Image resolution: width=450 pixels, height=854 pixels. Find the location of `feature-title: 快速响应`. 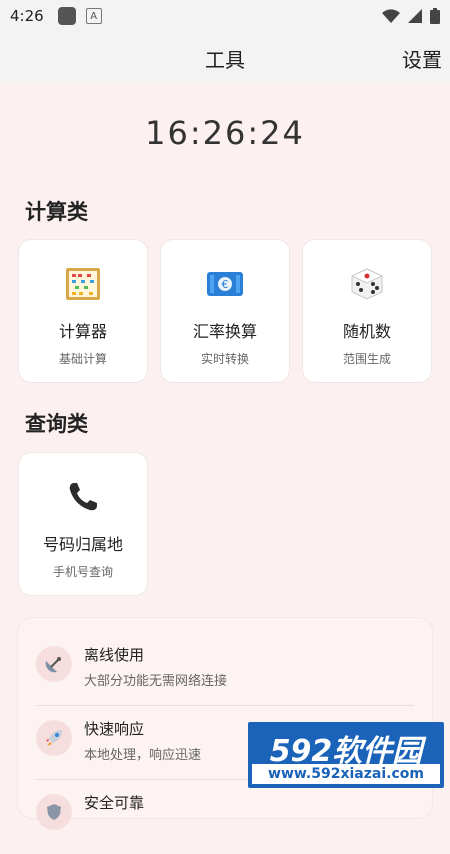

feature-title: 快速响应 is located at coordinates (114, 729).